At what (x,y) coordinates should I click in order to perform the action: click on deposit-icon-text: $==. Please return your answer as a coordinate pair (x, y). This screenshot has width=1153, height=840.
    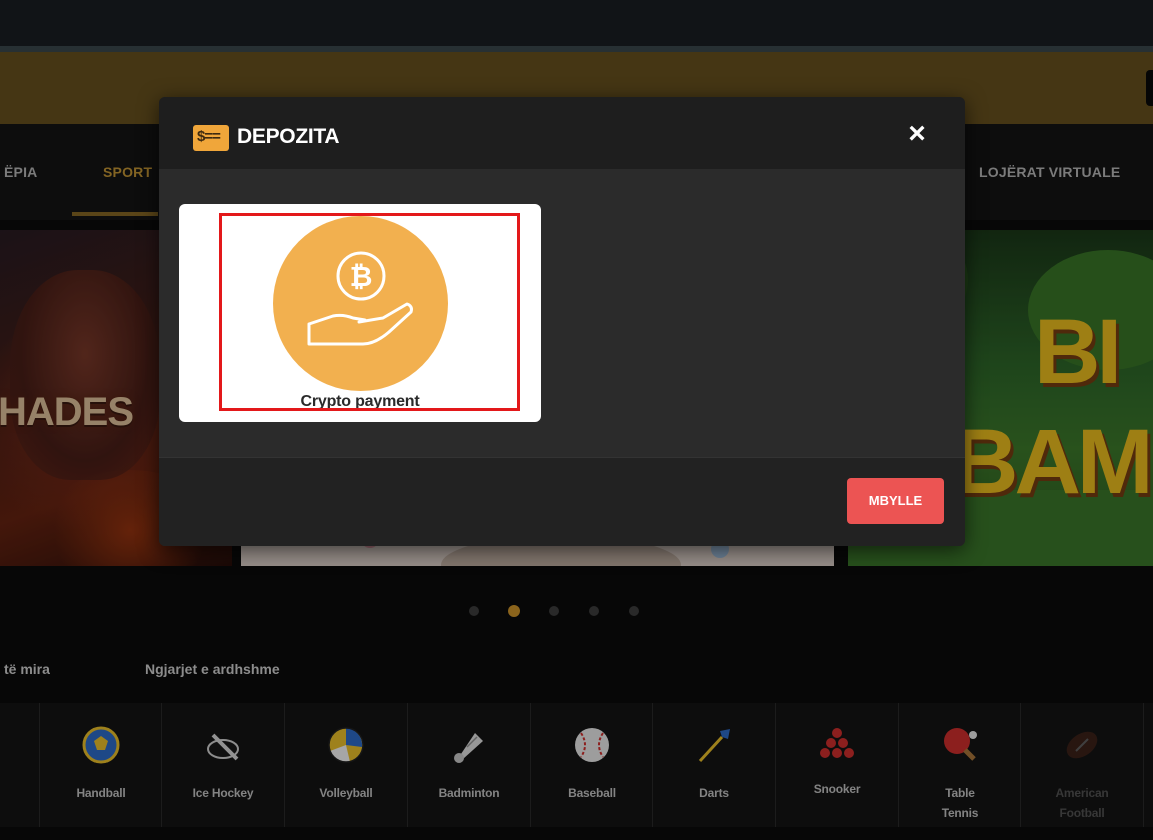
    Looking at the image, I should click on (209, 136).